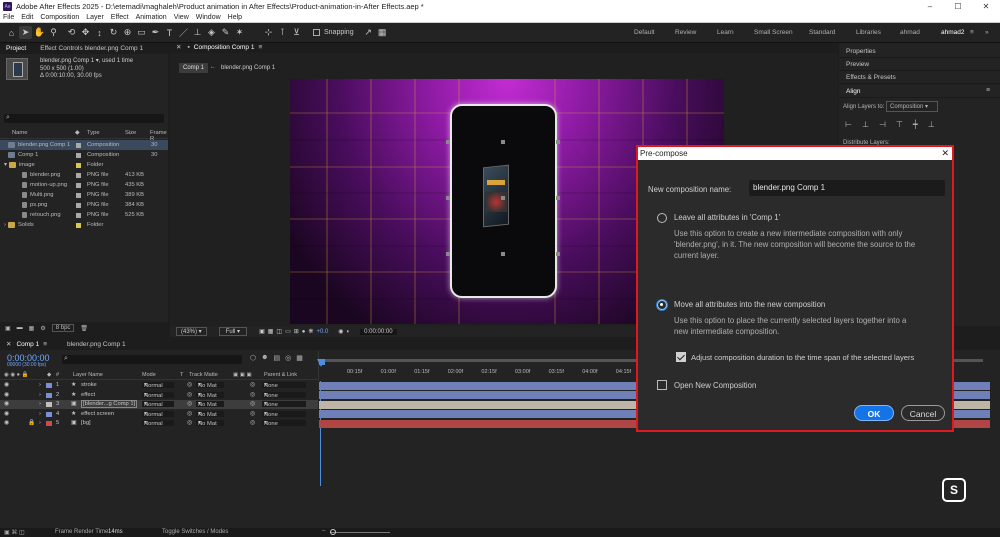 The width and height of the screenshot is (1000, 537). What do you see at coordinates (953, 33) in the screenshot?
I see `workspace-ahmad2: ahmad2` at bounding box center [953, 33].